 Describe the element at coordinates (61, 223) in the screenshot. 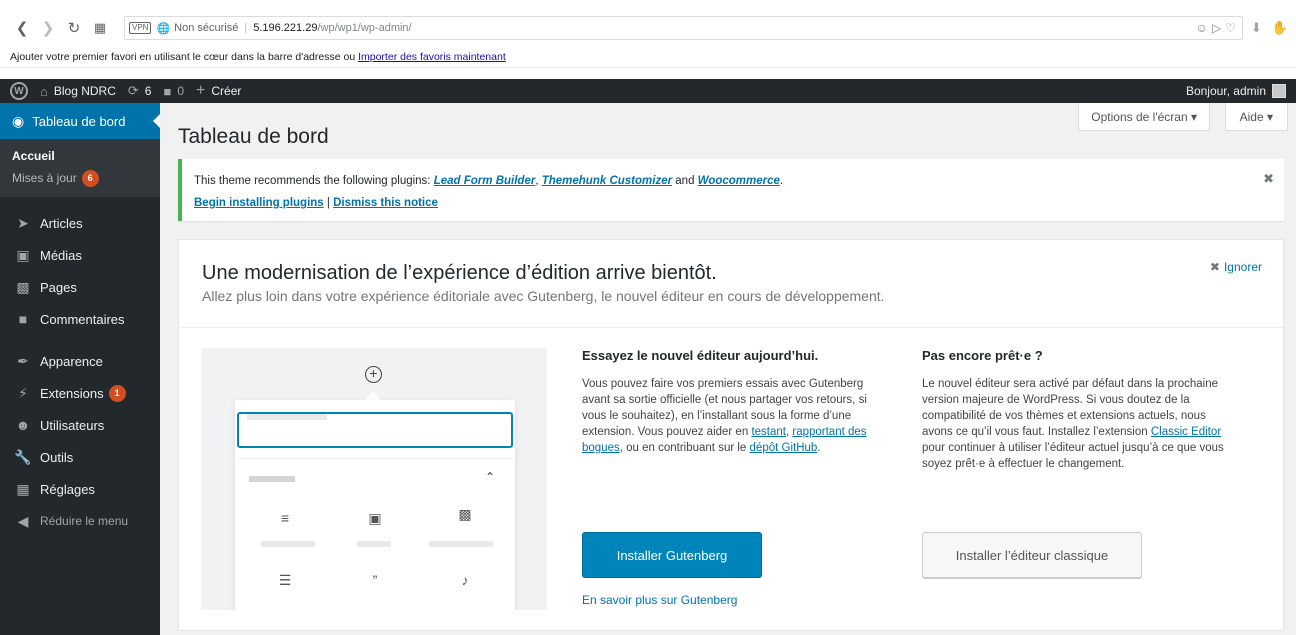

I see `sidebar-item-label: Articles` at that location.